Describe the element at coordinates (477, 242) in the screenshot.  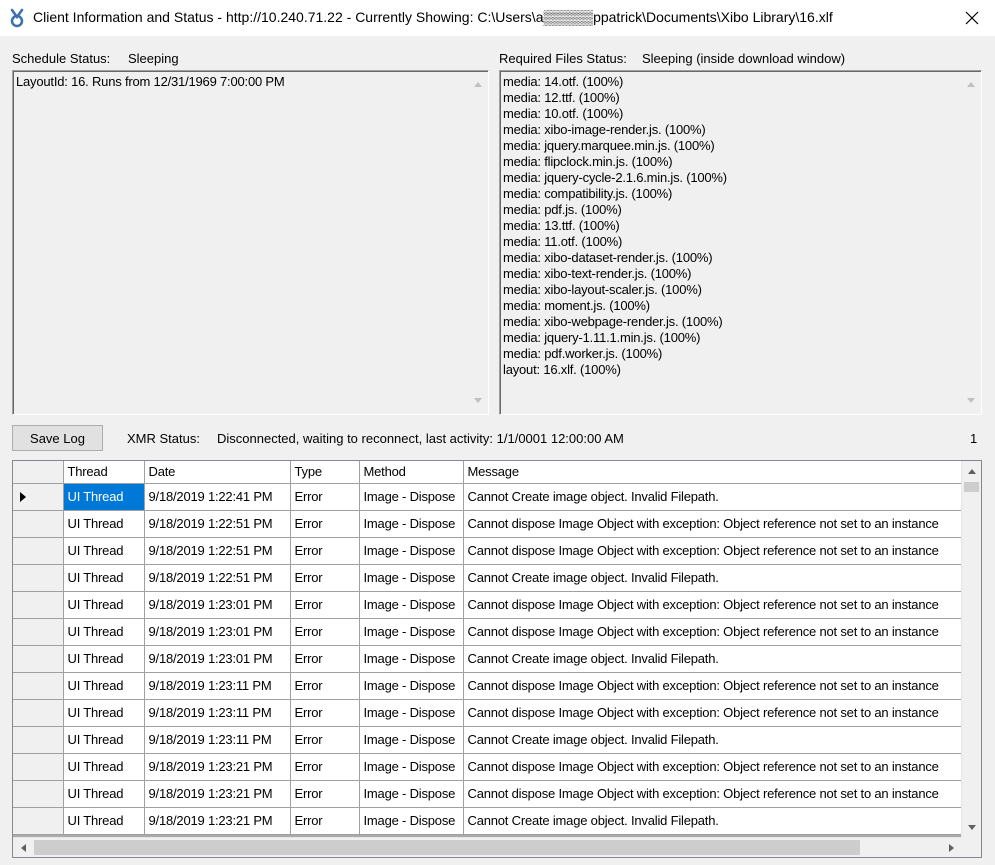
I see `schedule-scrollbar` at that location.